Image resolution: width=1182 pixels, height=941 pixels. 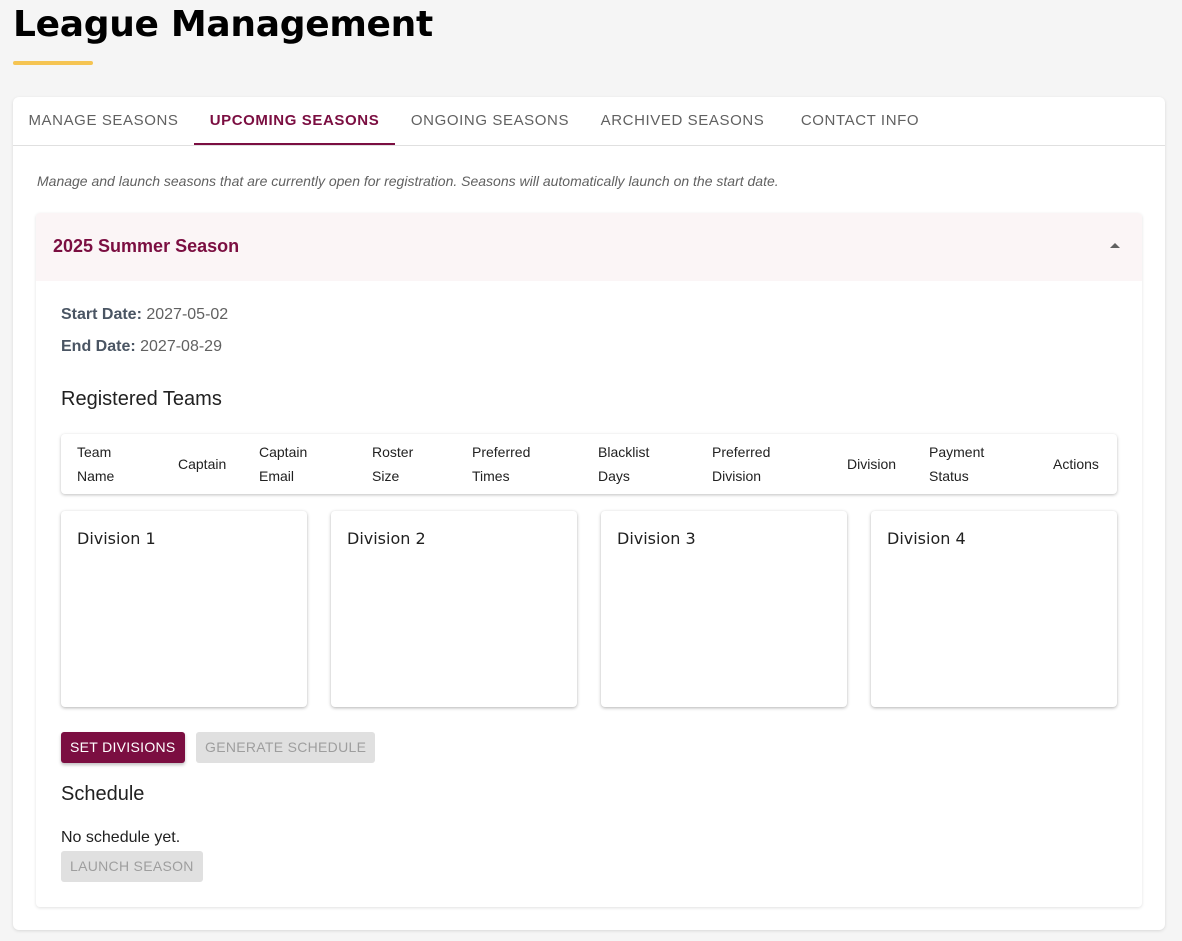 What do you see at coordinates (860, 121) in the screenshot?
I see `tab-contact-info: CONTACT INFO` at bounding box center [860, 121].